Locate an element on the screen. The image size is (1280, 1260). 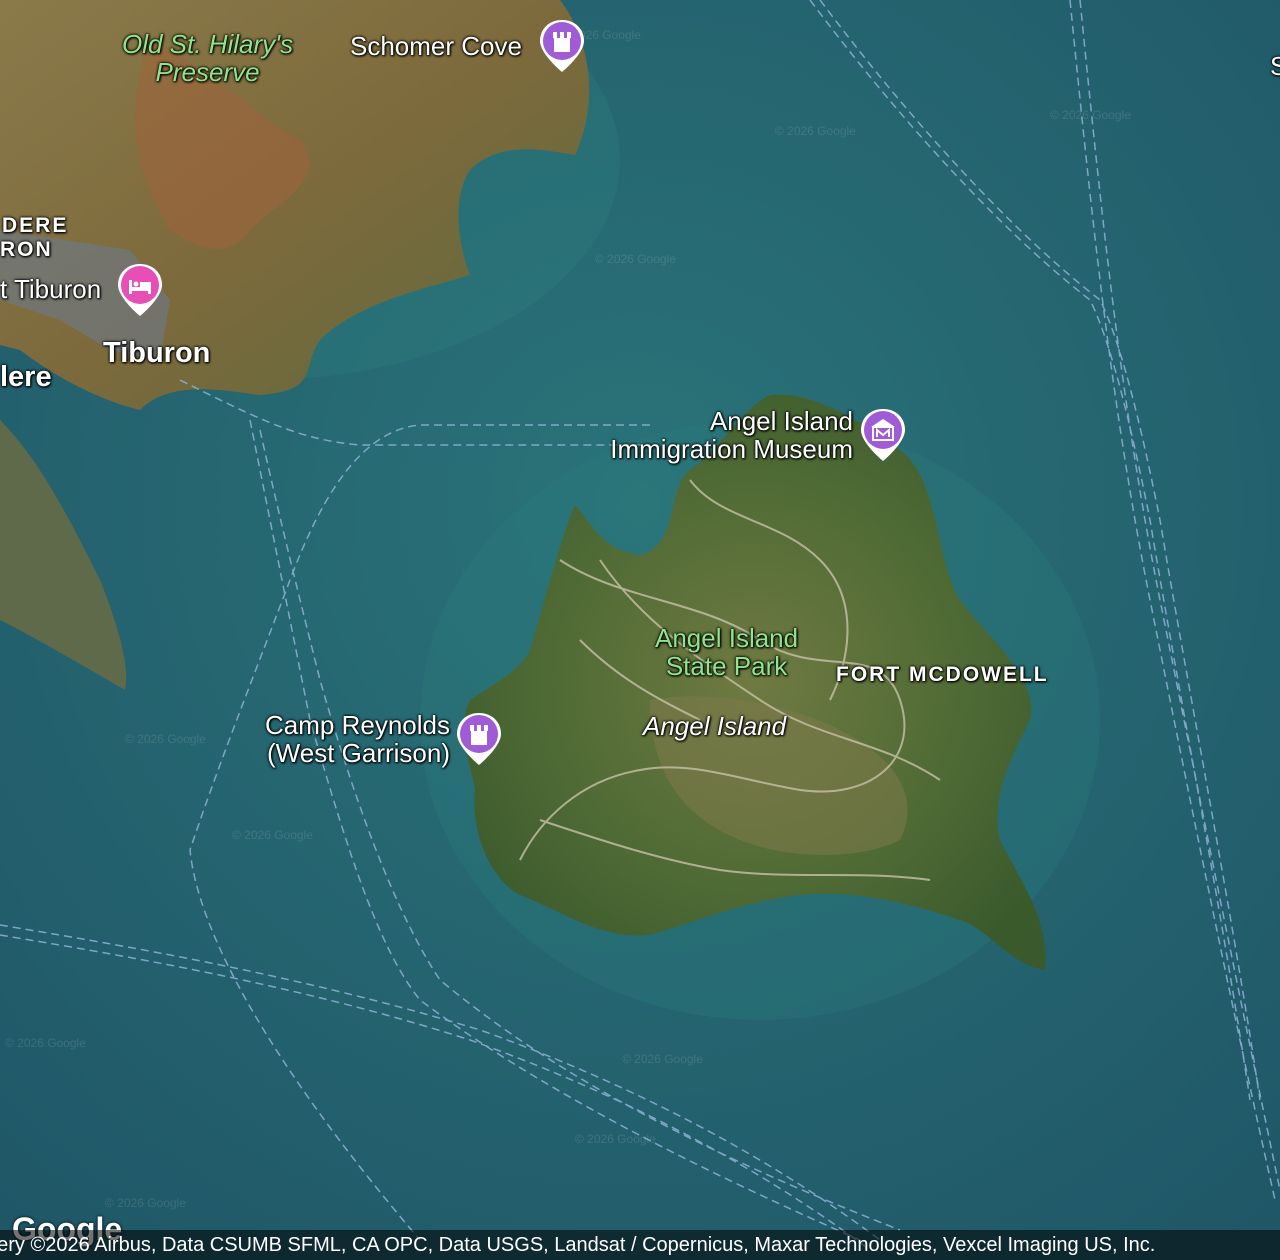
label-tiburon-area-fragment: RON is located at coordinates (26, 249).